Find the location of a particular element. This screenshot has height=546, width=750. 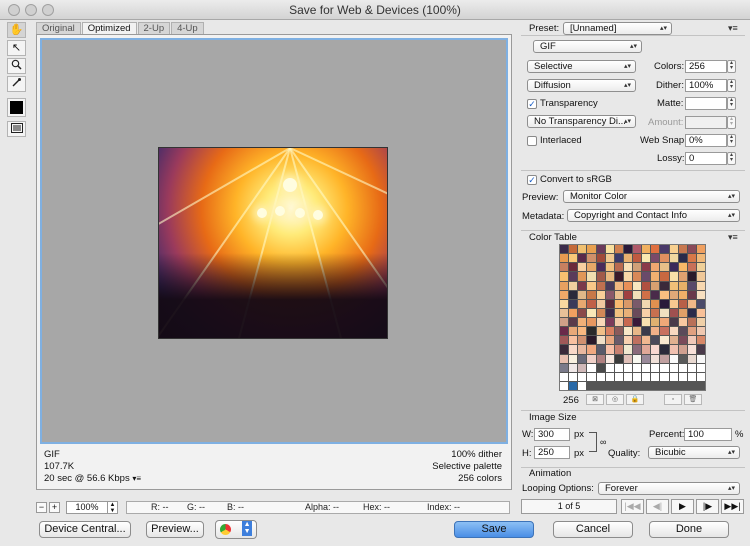

constrain-proportions-icon is located at coordinates (593, 442).